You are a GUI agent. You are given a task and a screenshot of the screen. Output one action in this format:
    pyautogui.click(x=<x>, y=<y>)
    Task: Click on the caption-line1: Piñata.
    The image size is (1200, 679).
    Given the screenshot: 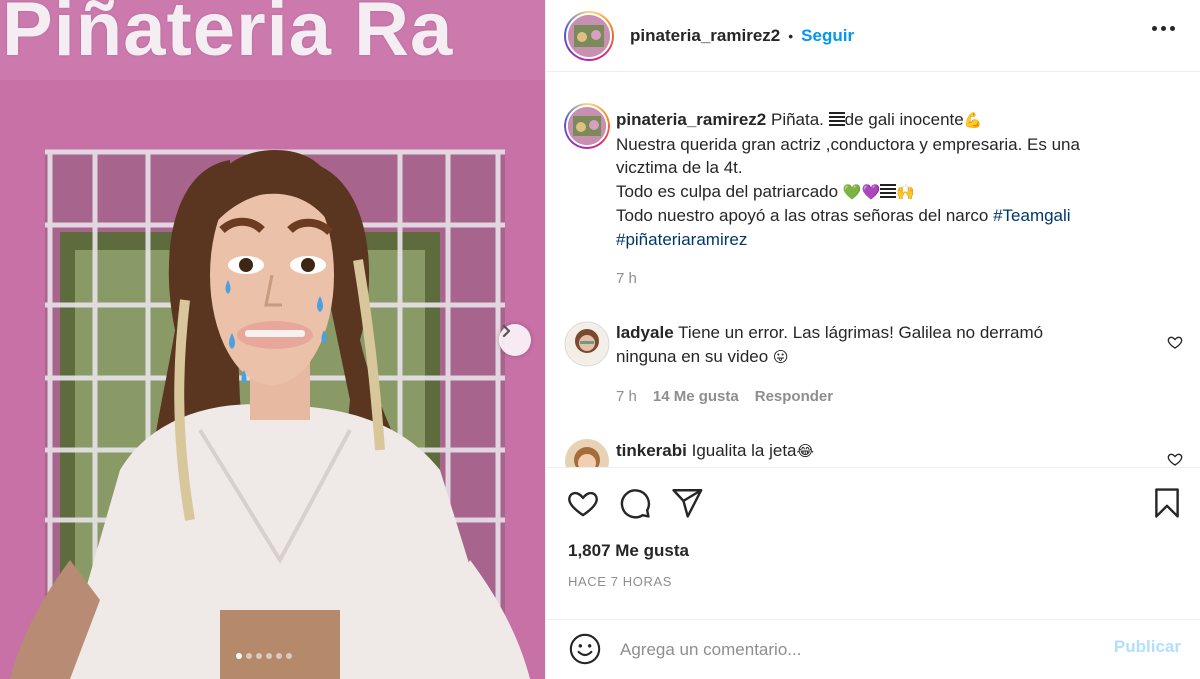 What is the action you would take?
    pyautogui.click(x=799, y=119)
    